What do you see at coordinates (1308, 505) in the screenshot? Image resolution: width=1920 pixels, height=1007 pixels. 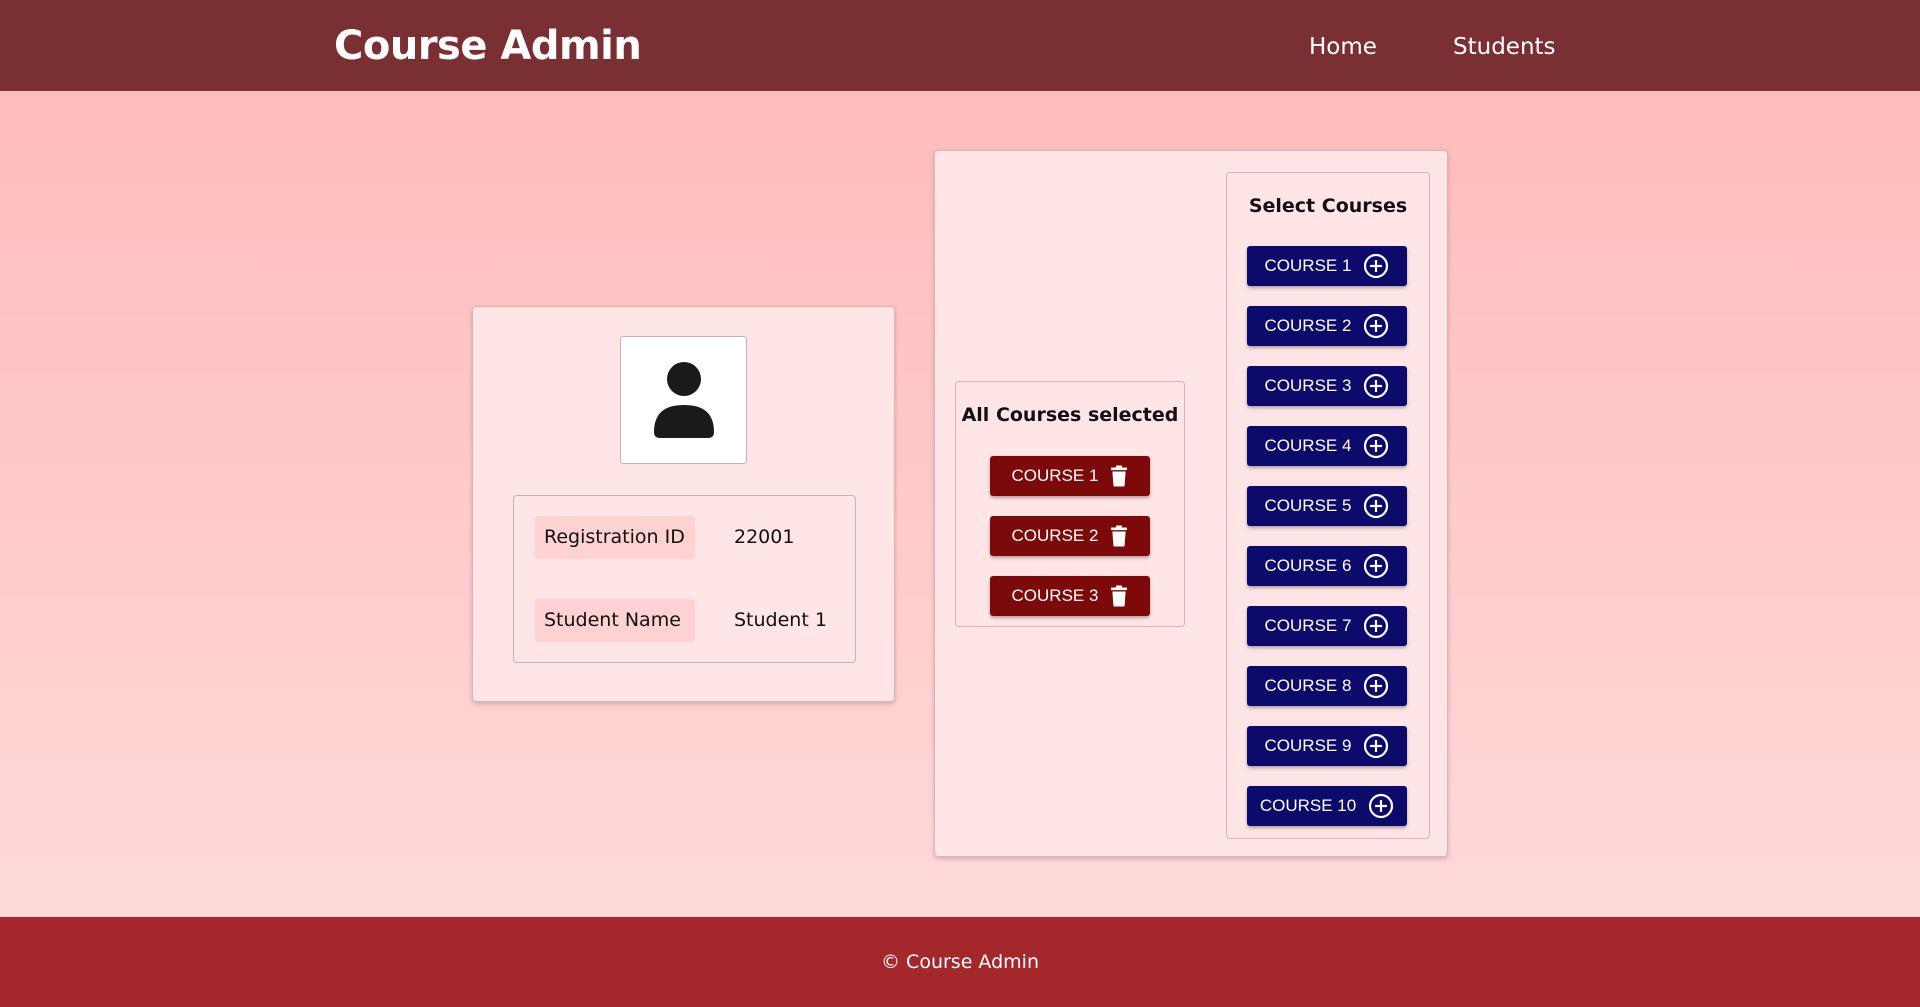 I see `course-label: COURSE 5` at bounding box center [1308, 505].